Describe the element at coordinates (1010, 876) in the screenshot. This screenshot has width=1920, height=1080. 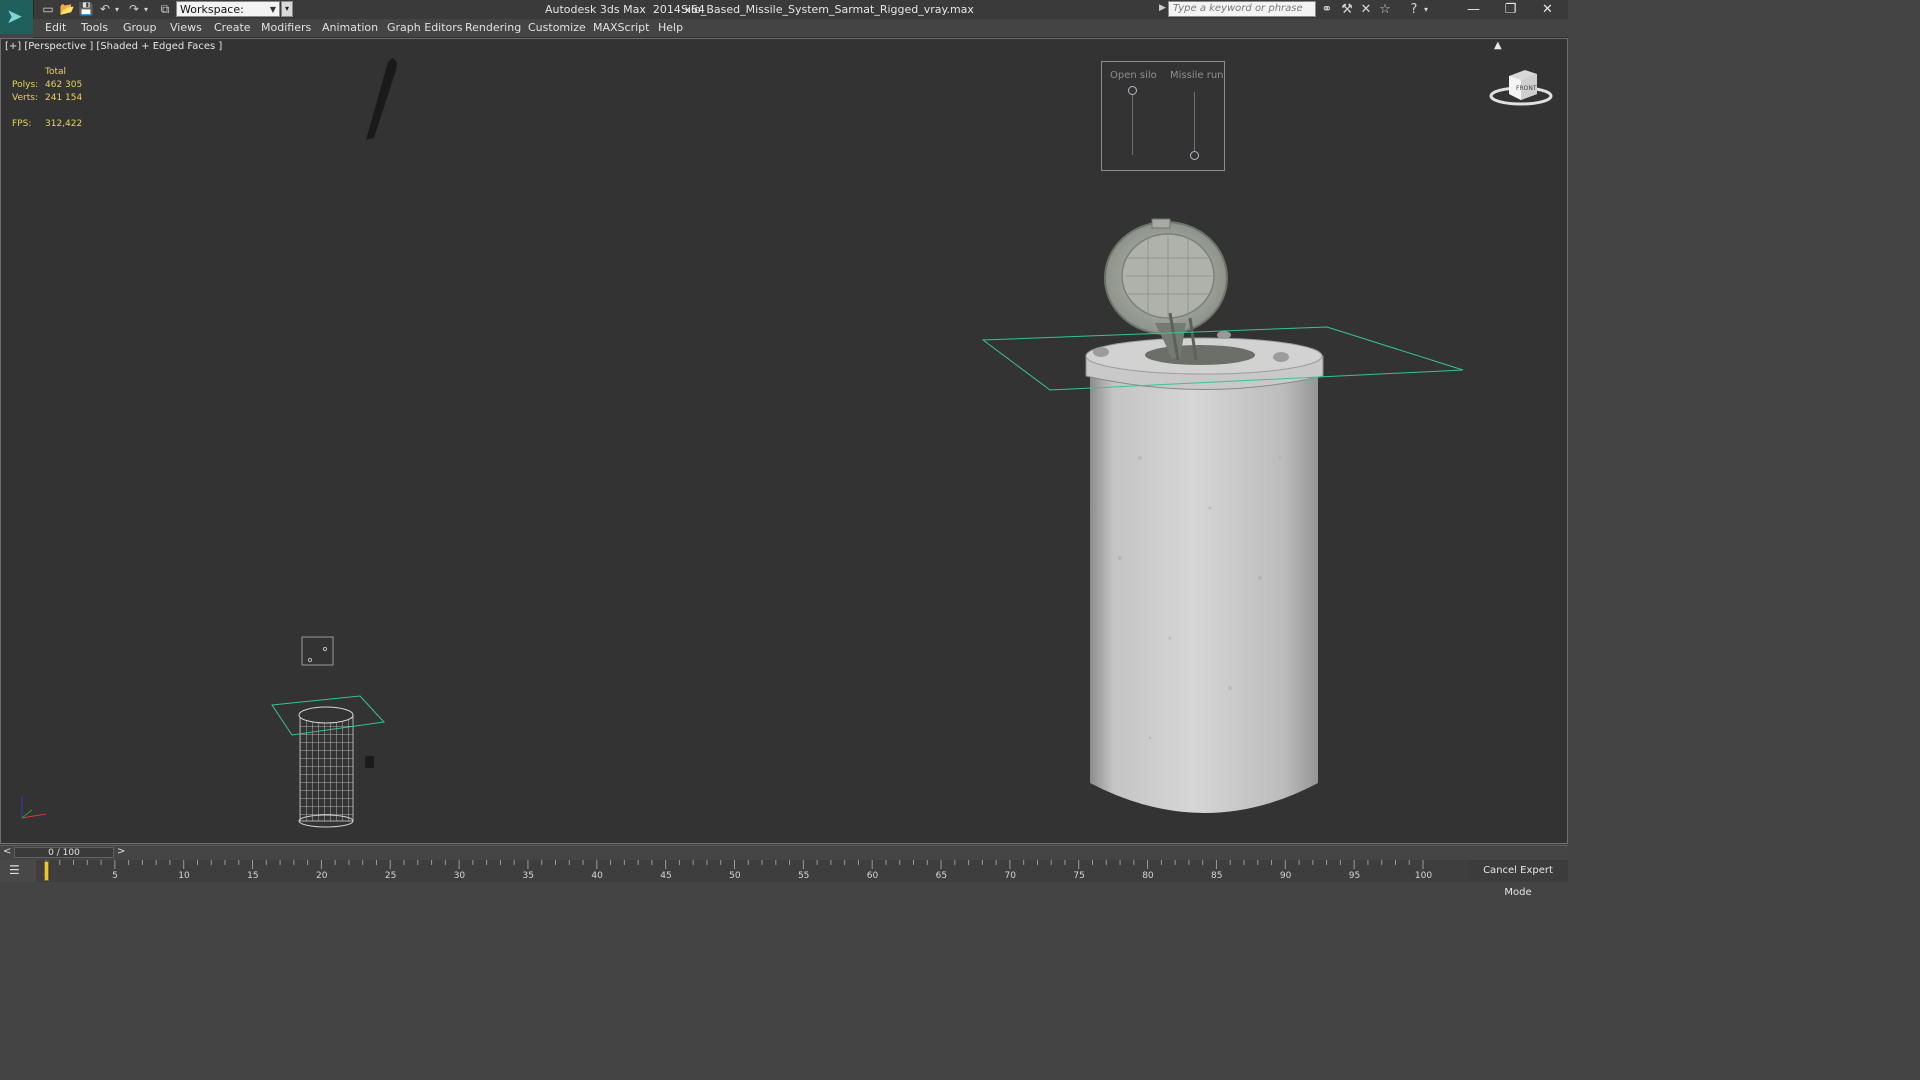
I see `track-tick-label: 70` at that location.